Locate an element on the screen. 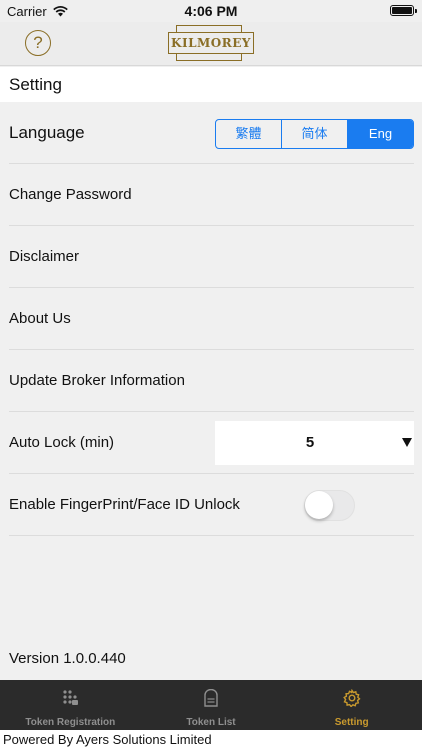 The height and width of the screenshot is (750, 422). battery-icon is located at coordinates (403, 10).